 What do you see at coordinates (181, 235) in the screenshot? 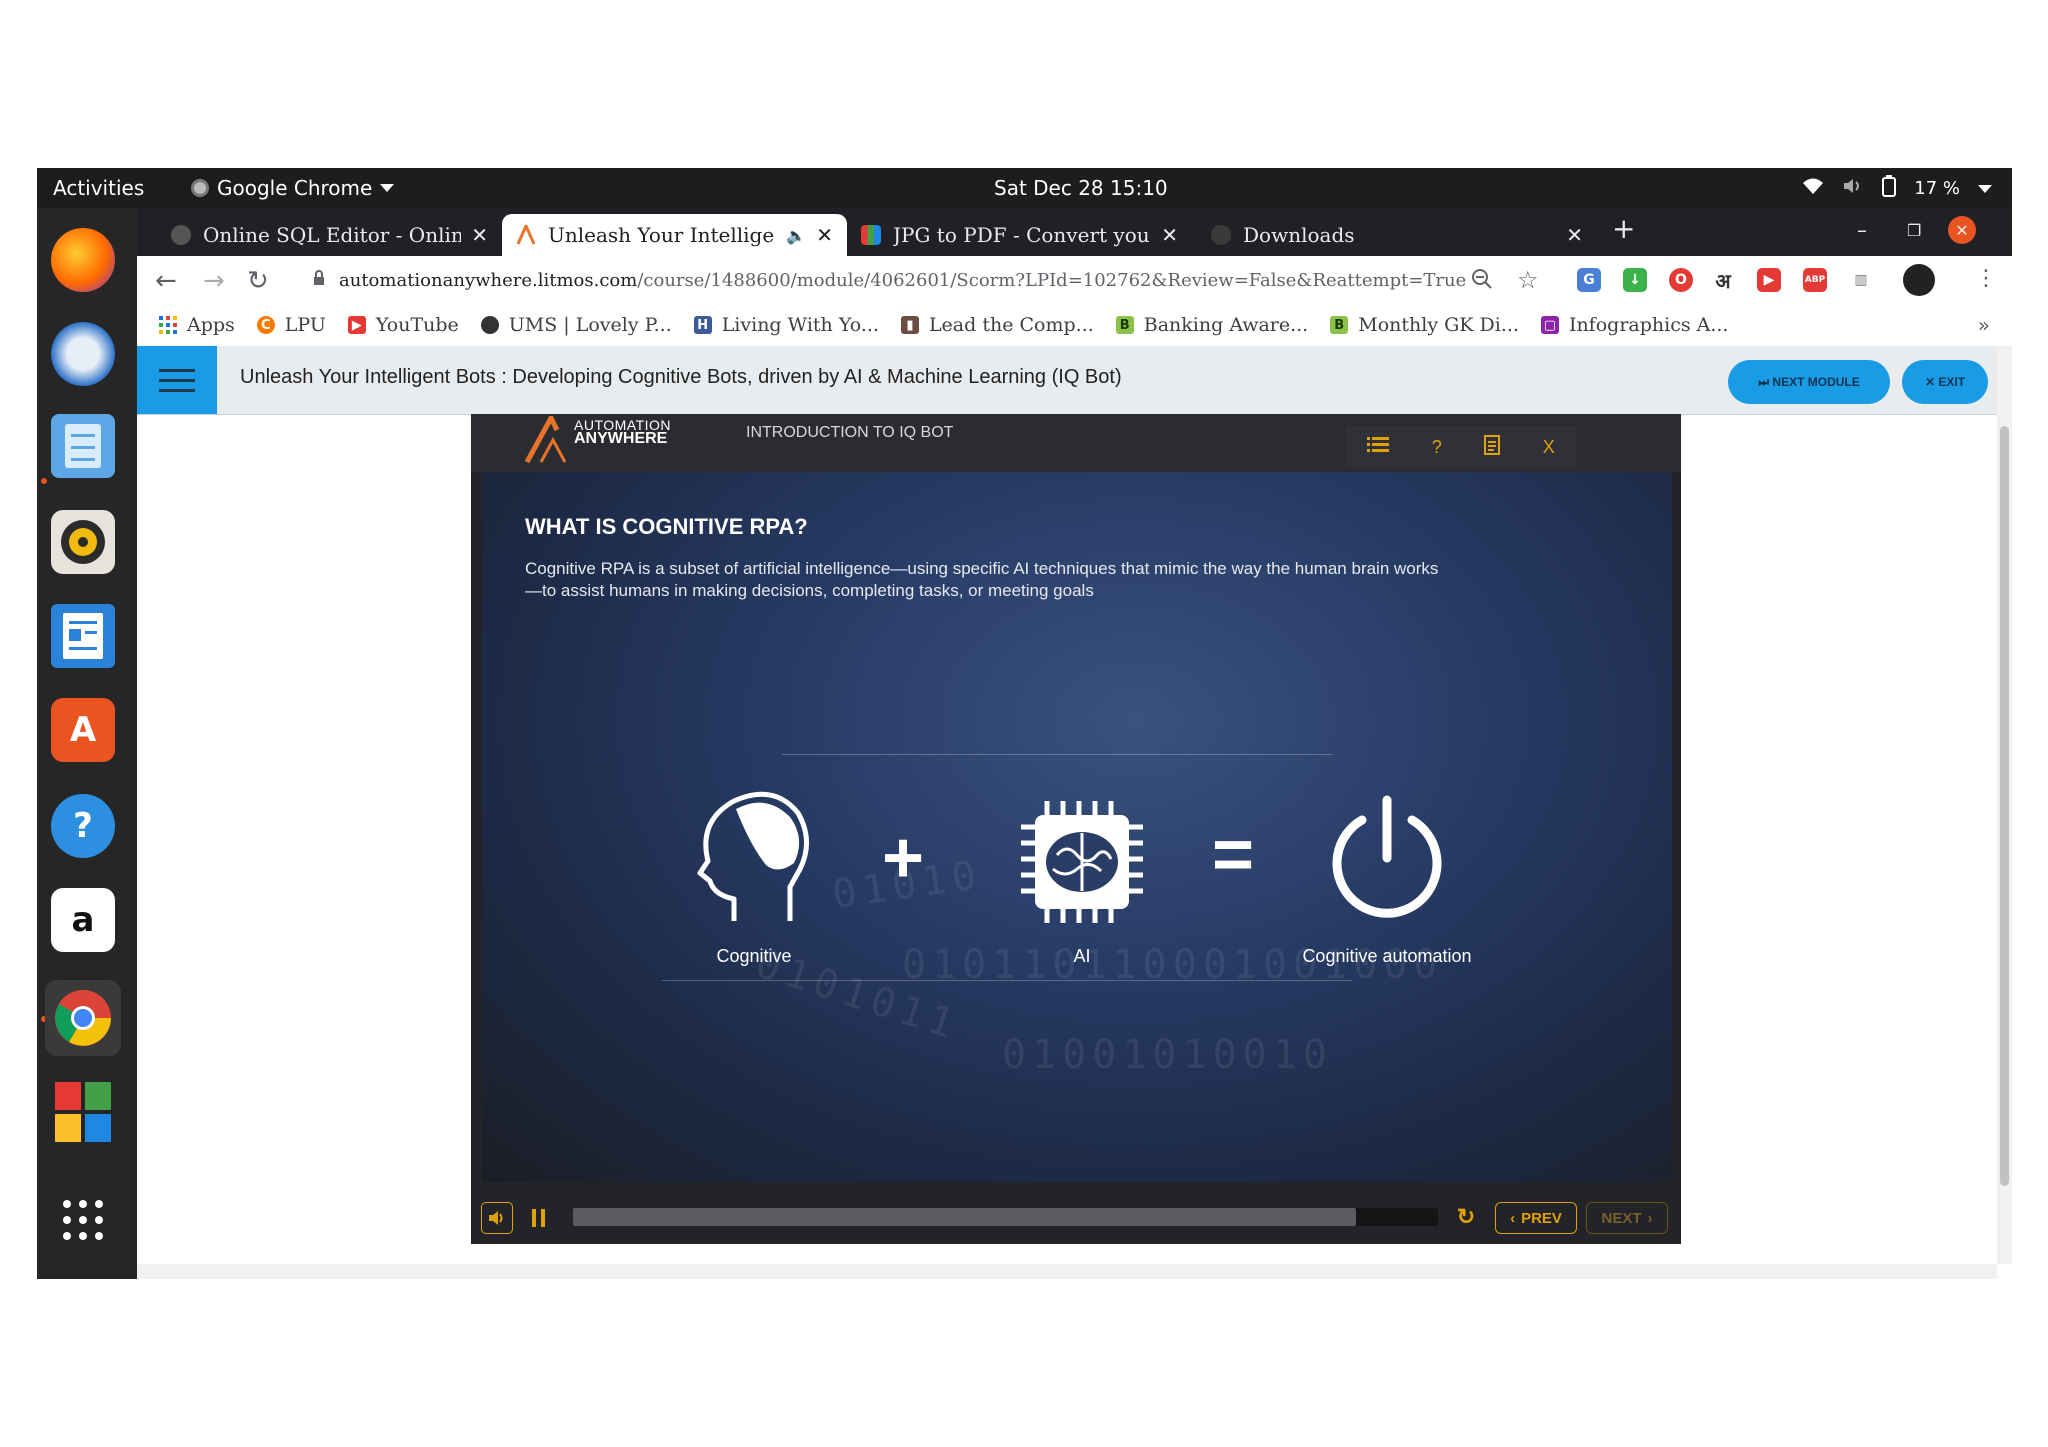
I see `sql-favicon-icon` at bounding box center [181, 235].